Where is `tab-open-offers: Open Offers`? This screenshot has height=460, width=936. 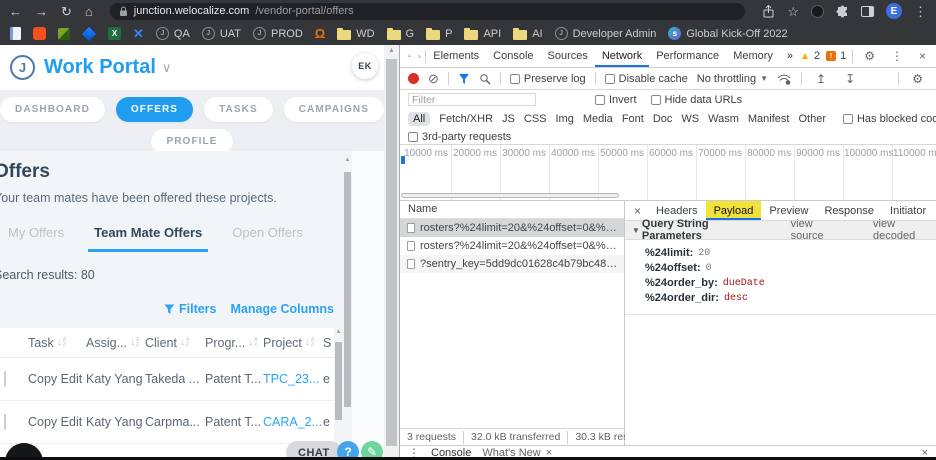 tab-open-offers: Open Offers is located at coordinates (267, 238).